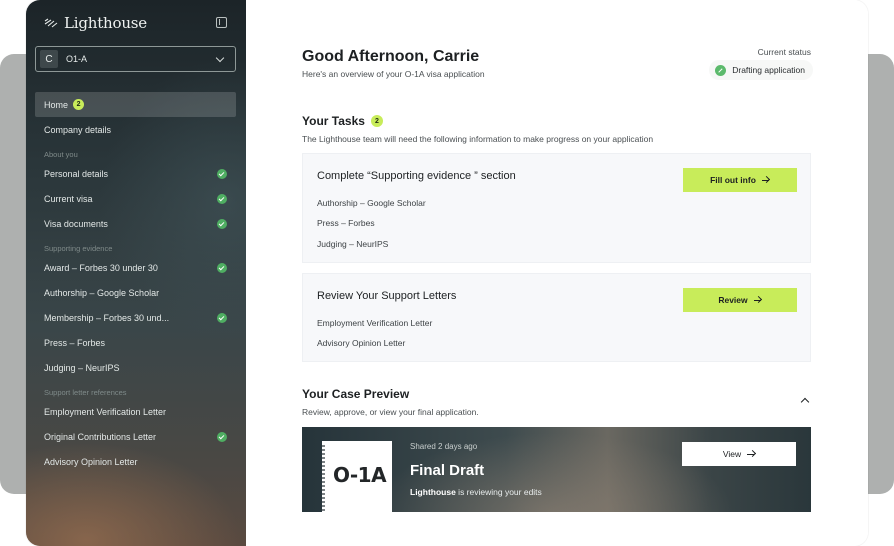  What do you see at coordinates (768, 70) in the screenshot?
I see `status-value: Drafting application` at bounding box center [768, 70].